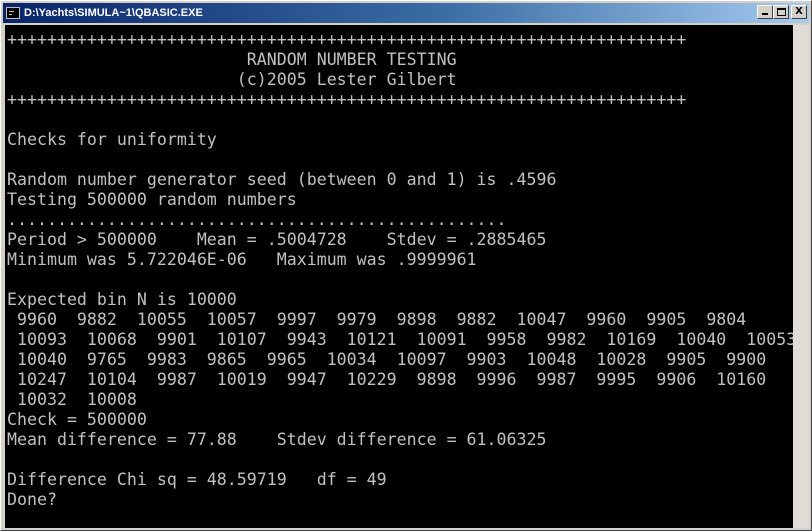 The image size is (812, 531). Describe the element at coordinates (232, 79) in the screenshot. I see `console-line: (c)2005 Lester Gilbert` at that location.